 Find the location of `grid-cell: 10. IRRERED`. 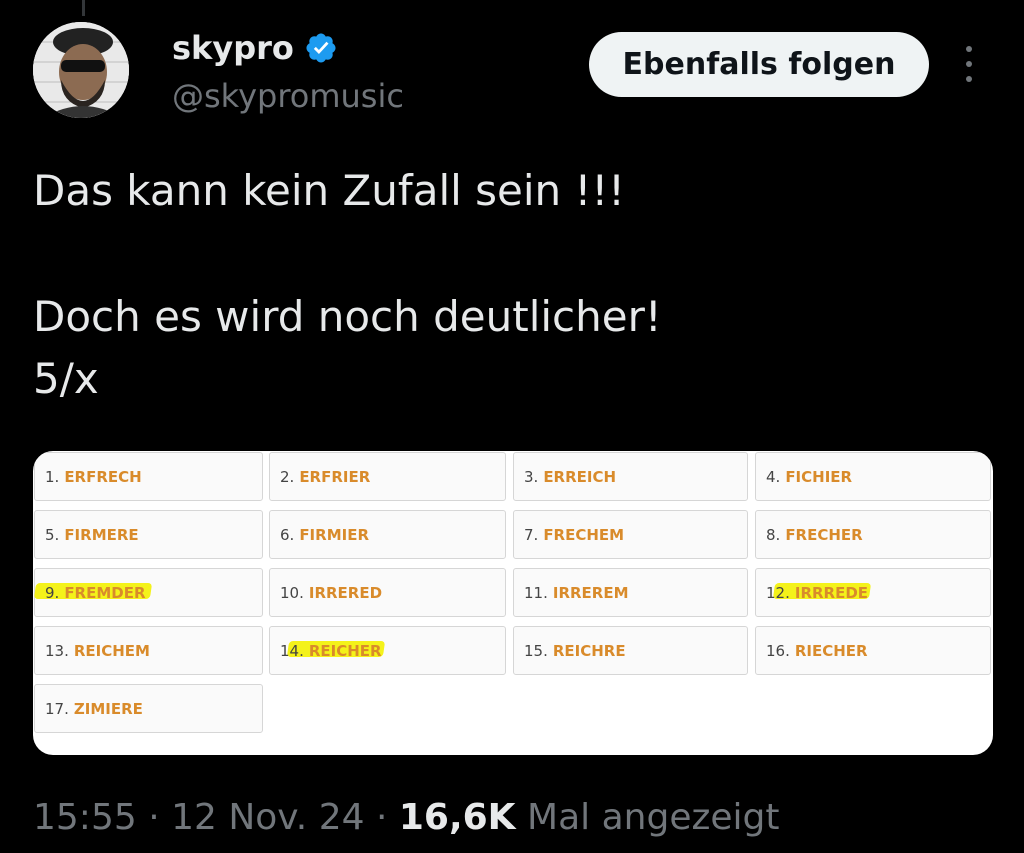

grid-cell: 10. IRRERED is located at coordinates (387, 592).